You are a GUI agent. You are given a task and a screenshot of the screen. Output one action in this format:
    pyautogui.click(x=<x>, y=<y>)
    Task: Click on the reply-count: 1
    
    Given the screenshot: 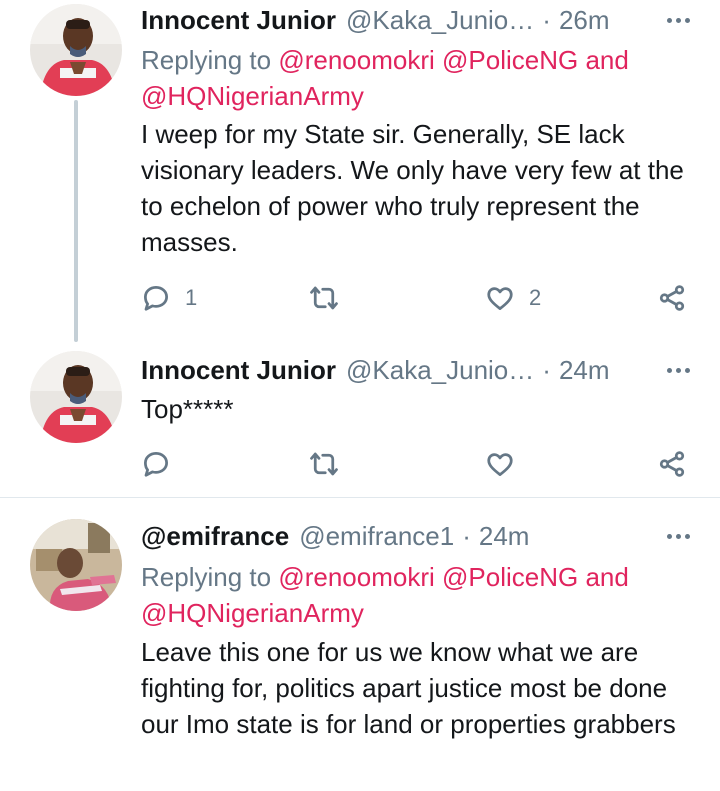 What is the action you would take?
    pyautogui.click(x=191, y=297)
    